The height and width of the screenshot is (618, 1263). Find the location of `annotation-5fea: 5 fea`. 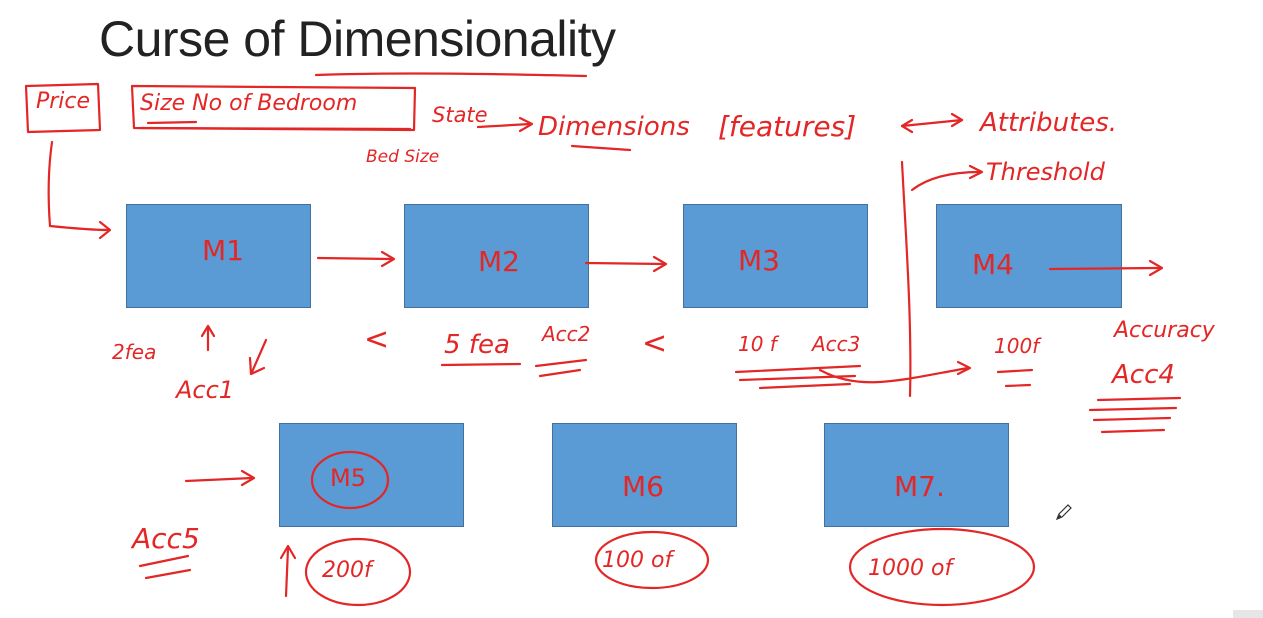

annotation-5fea: 5 fea is located at coordinates (477, 345).